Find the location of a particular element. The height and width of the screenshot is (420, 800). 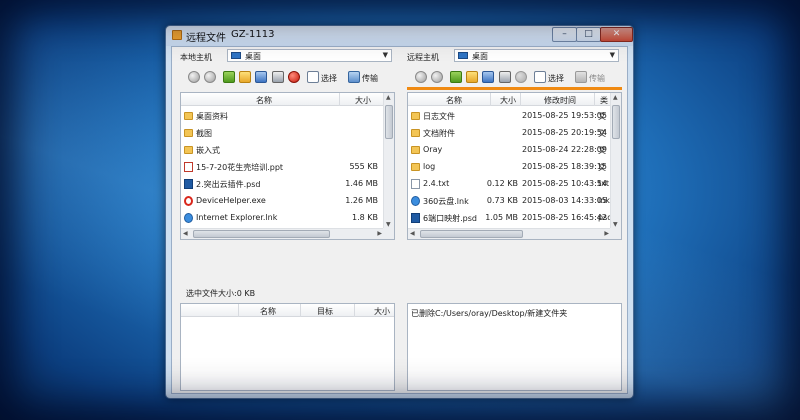

file-name: 桌面资料 is located at coordinates (212, 116).